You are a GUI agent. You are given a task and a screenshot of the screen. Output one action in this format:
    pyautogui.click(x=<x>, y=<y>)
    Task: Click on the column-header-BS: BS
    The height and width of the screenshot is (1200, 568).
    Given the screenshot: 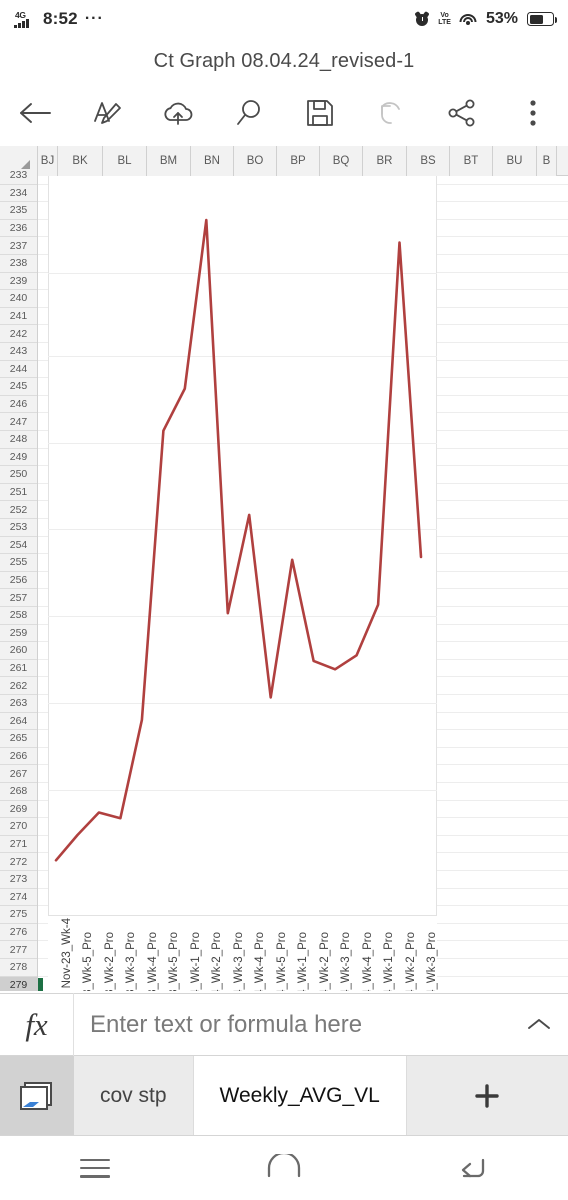 What is the action you would take?
    pyautogui.click(x=428, y=161)
    